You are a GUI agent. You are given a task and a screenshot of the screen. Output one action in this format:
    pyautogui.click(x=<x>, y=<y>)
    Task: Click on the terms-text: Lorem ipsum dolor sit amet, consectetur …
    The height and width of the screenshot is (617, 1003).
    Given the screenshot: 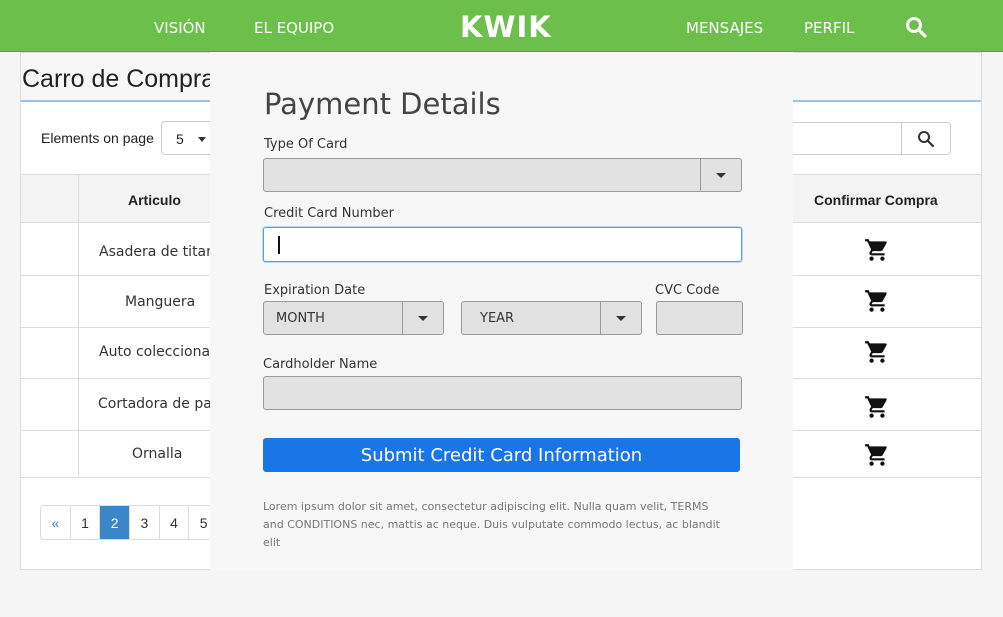 What is the action you would take?
    pyautogui.click(x=491, y=524)
    